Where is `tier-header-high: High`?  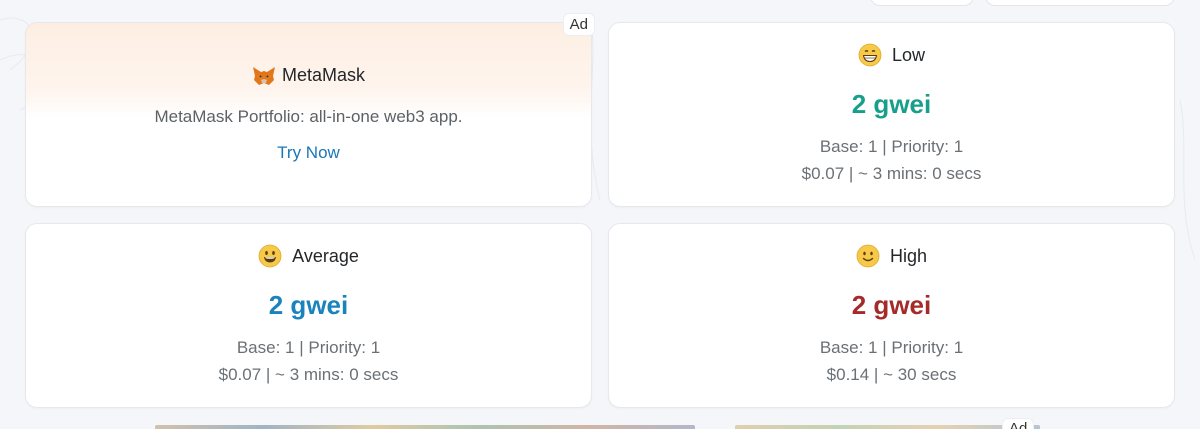
tier-header-high: High is located at coordinates (891, 256).